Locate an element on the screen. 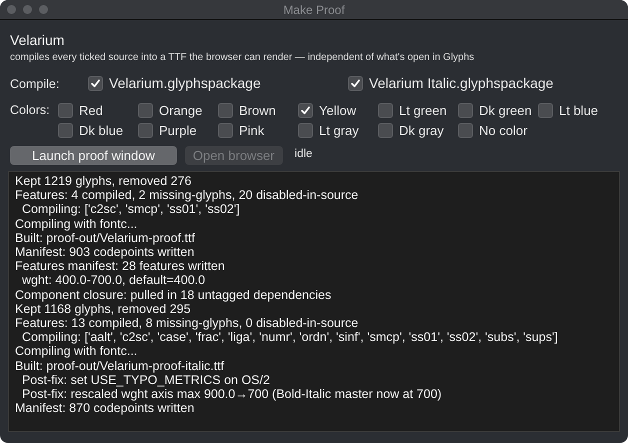  checkbox-label: Dk green is located at coordinates (505, 110).